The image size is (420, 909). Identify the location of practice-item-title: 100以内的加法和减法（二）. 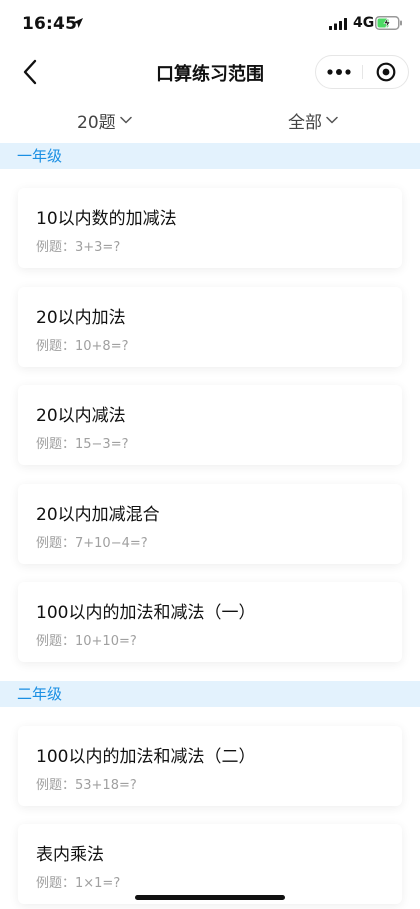
(146, 757).